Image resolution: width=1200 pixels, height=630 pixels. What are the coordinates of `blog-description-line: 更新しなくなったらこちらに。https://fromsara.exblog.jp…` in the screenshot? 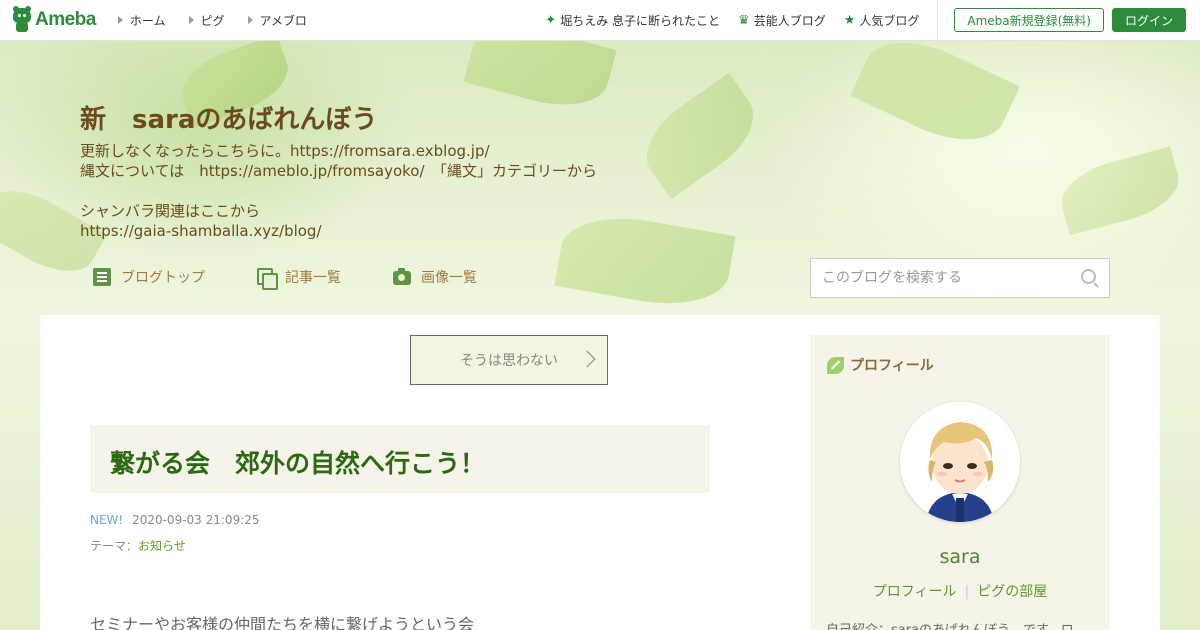 It's located at (285, 151).